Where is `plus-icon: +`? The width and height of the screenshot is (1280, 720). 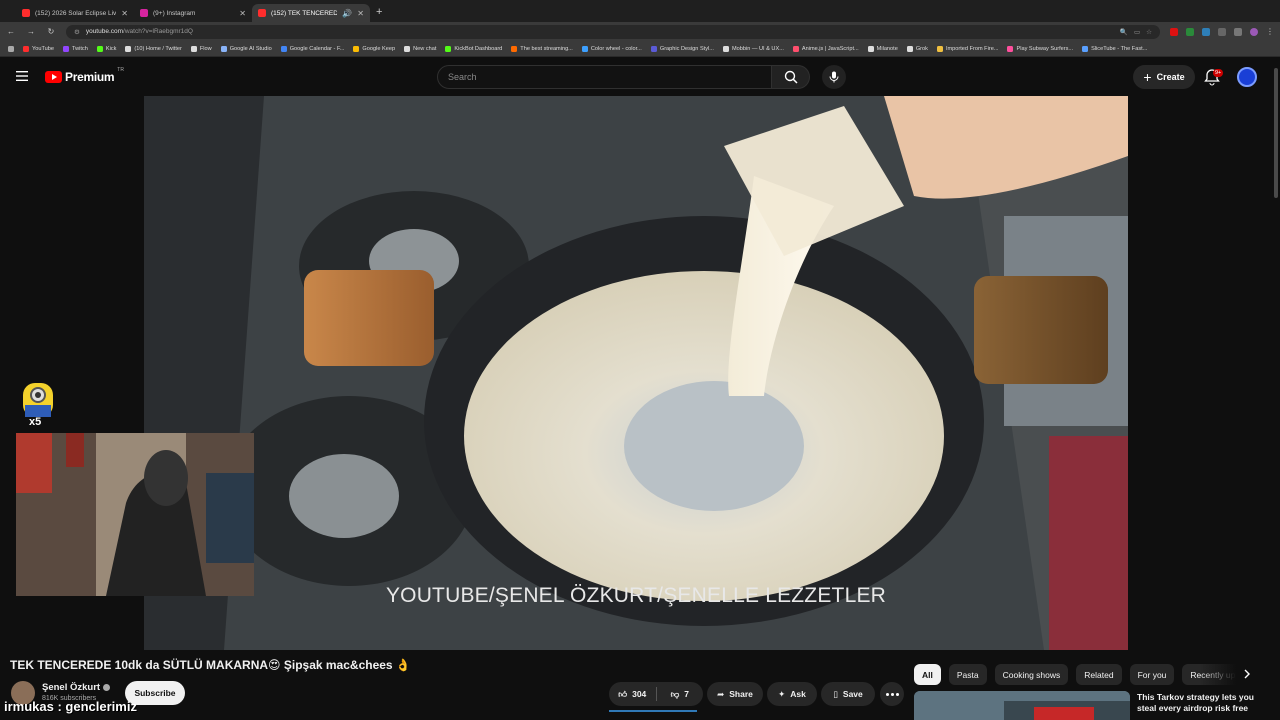
plus-icon: + is located at coordinates (1147, 77).